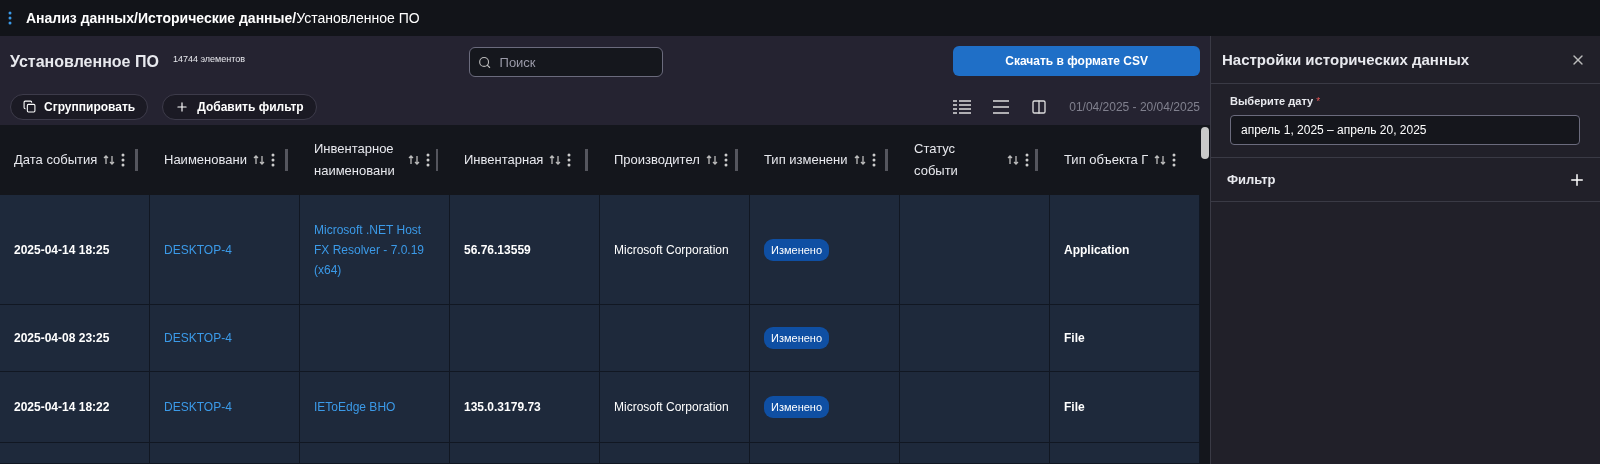 This screenshot has width=1600, height=464. I want to click on breadcrumb-link: Анализ данных/, so click(82, 18).